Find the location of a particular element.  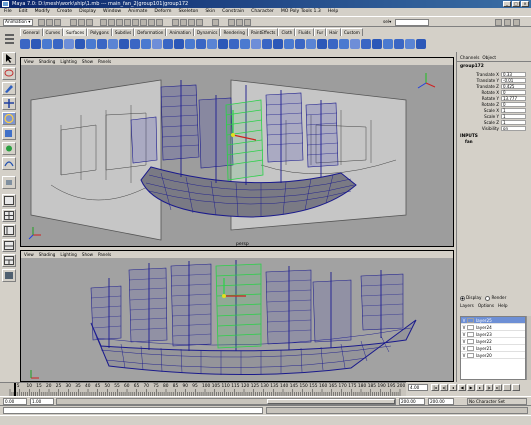

input-node-fan: fan is located at coordinates (494, 141).